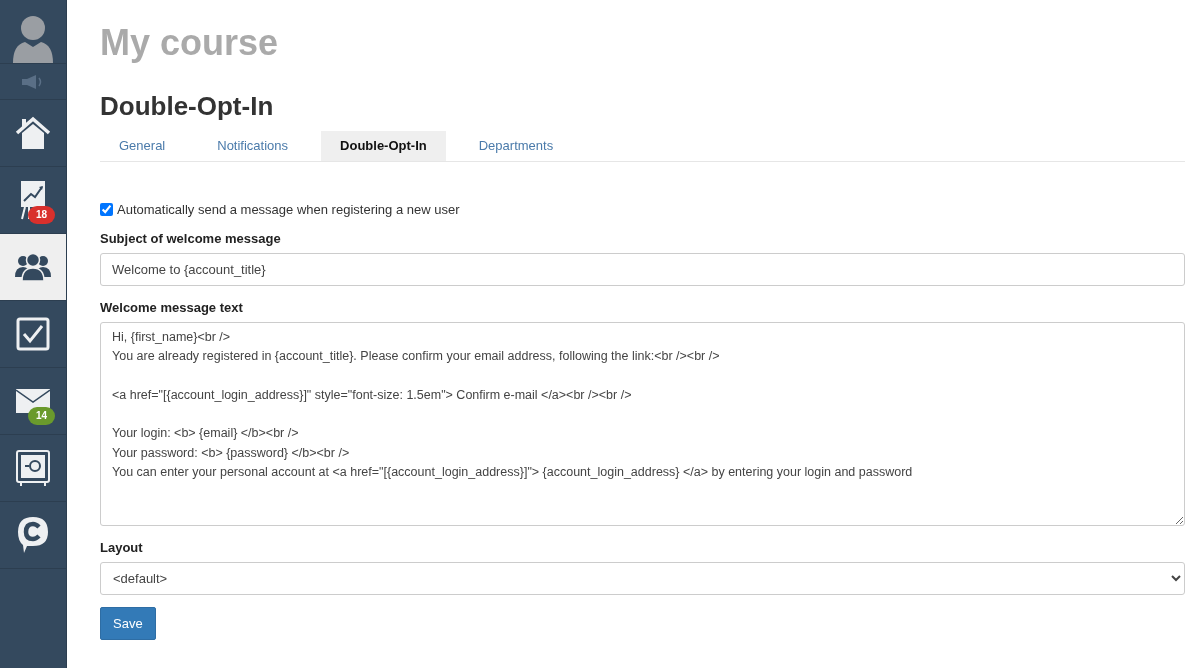  Describe the element at coordinates (128, 623) in the screenshot. I see `save-button: Save` at that location.